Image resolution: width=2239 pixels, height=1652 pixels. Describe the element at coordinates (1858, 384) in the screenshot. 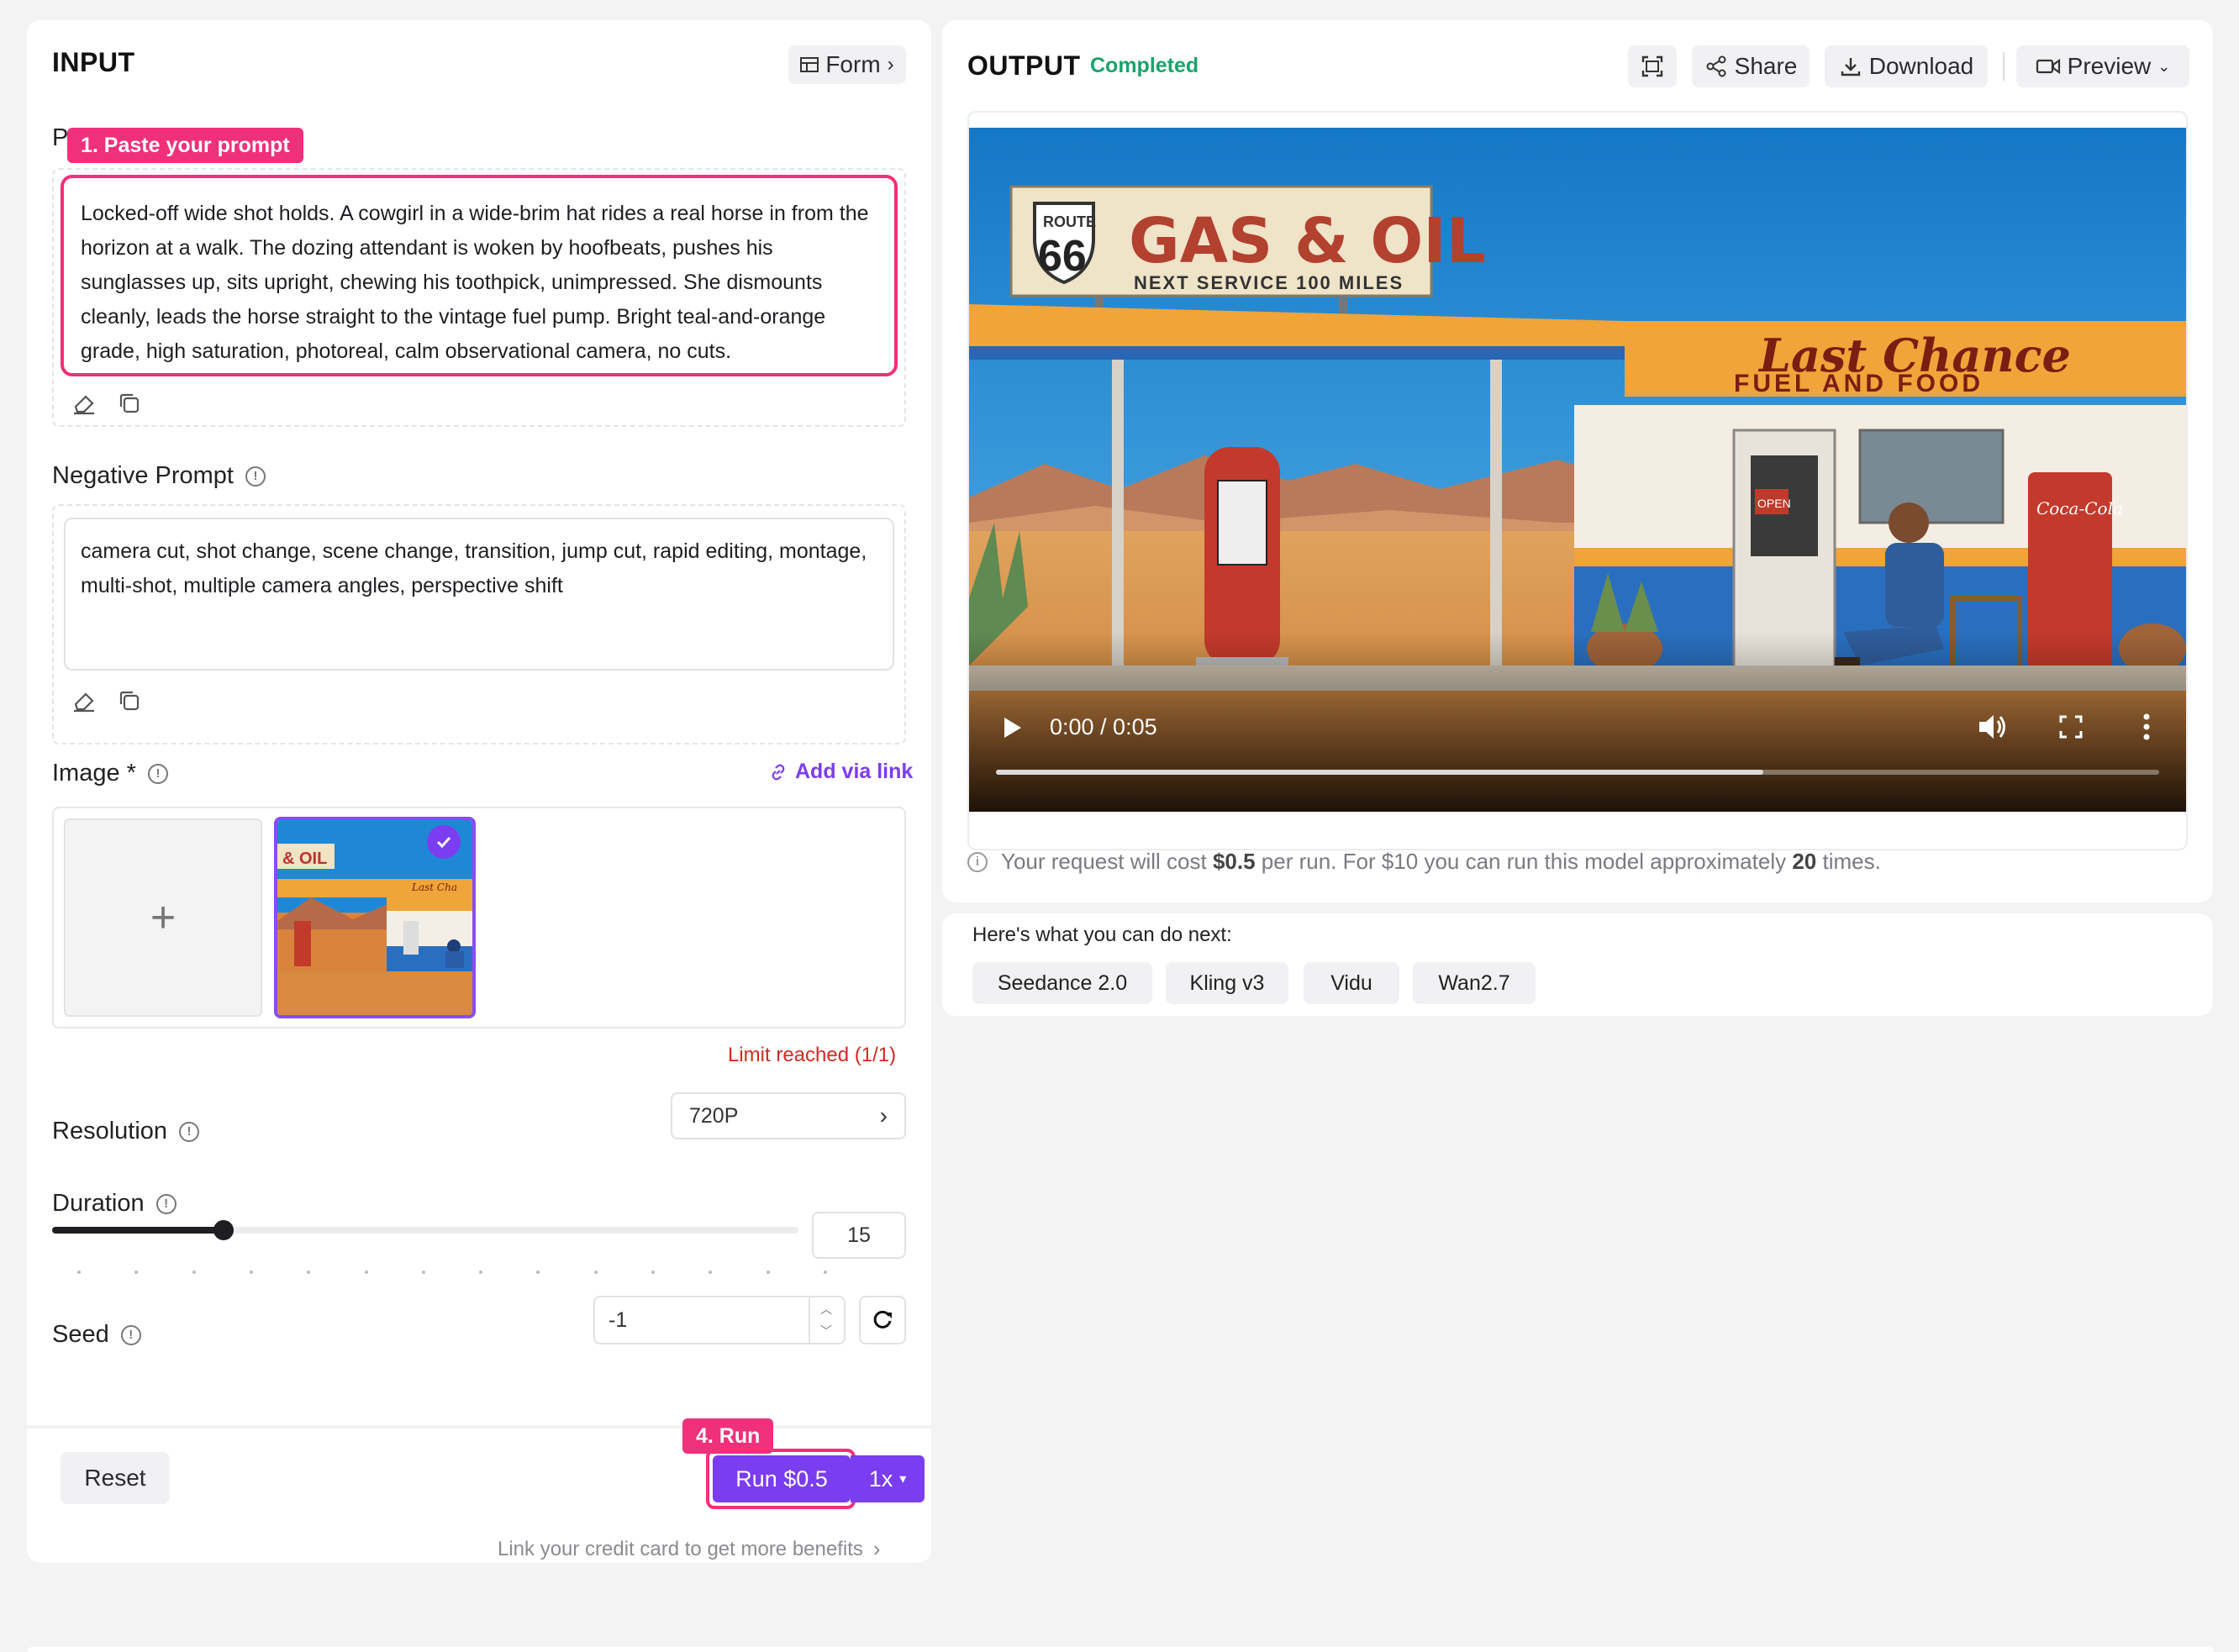

I see `canopy-sub-text: FUEL AND FOOD` at that location.